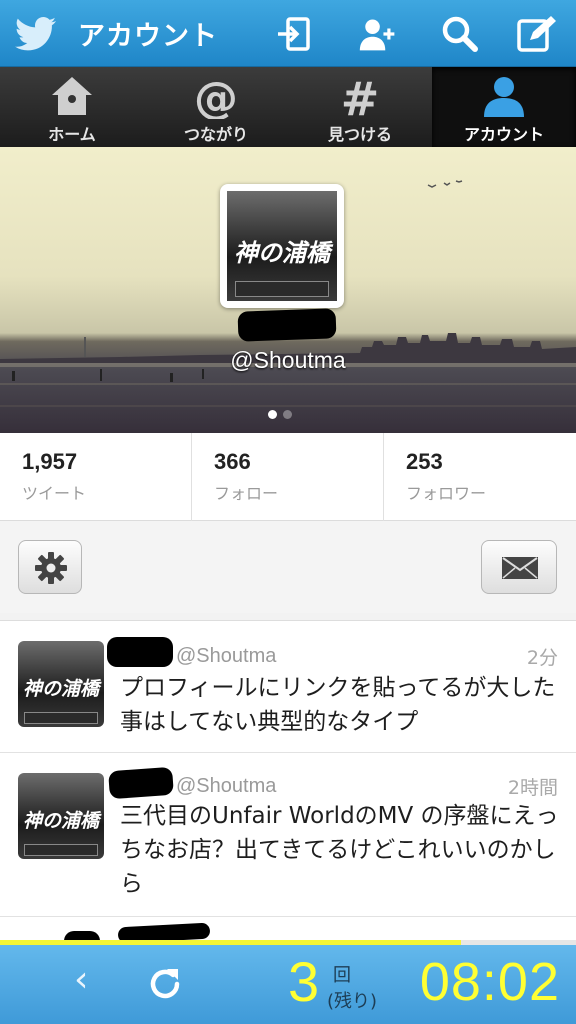 This screenshot has height=1024, width=576. I want to click on count-note: (残り), so click(352, 1001).